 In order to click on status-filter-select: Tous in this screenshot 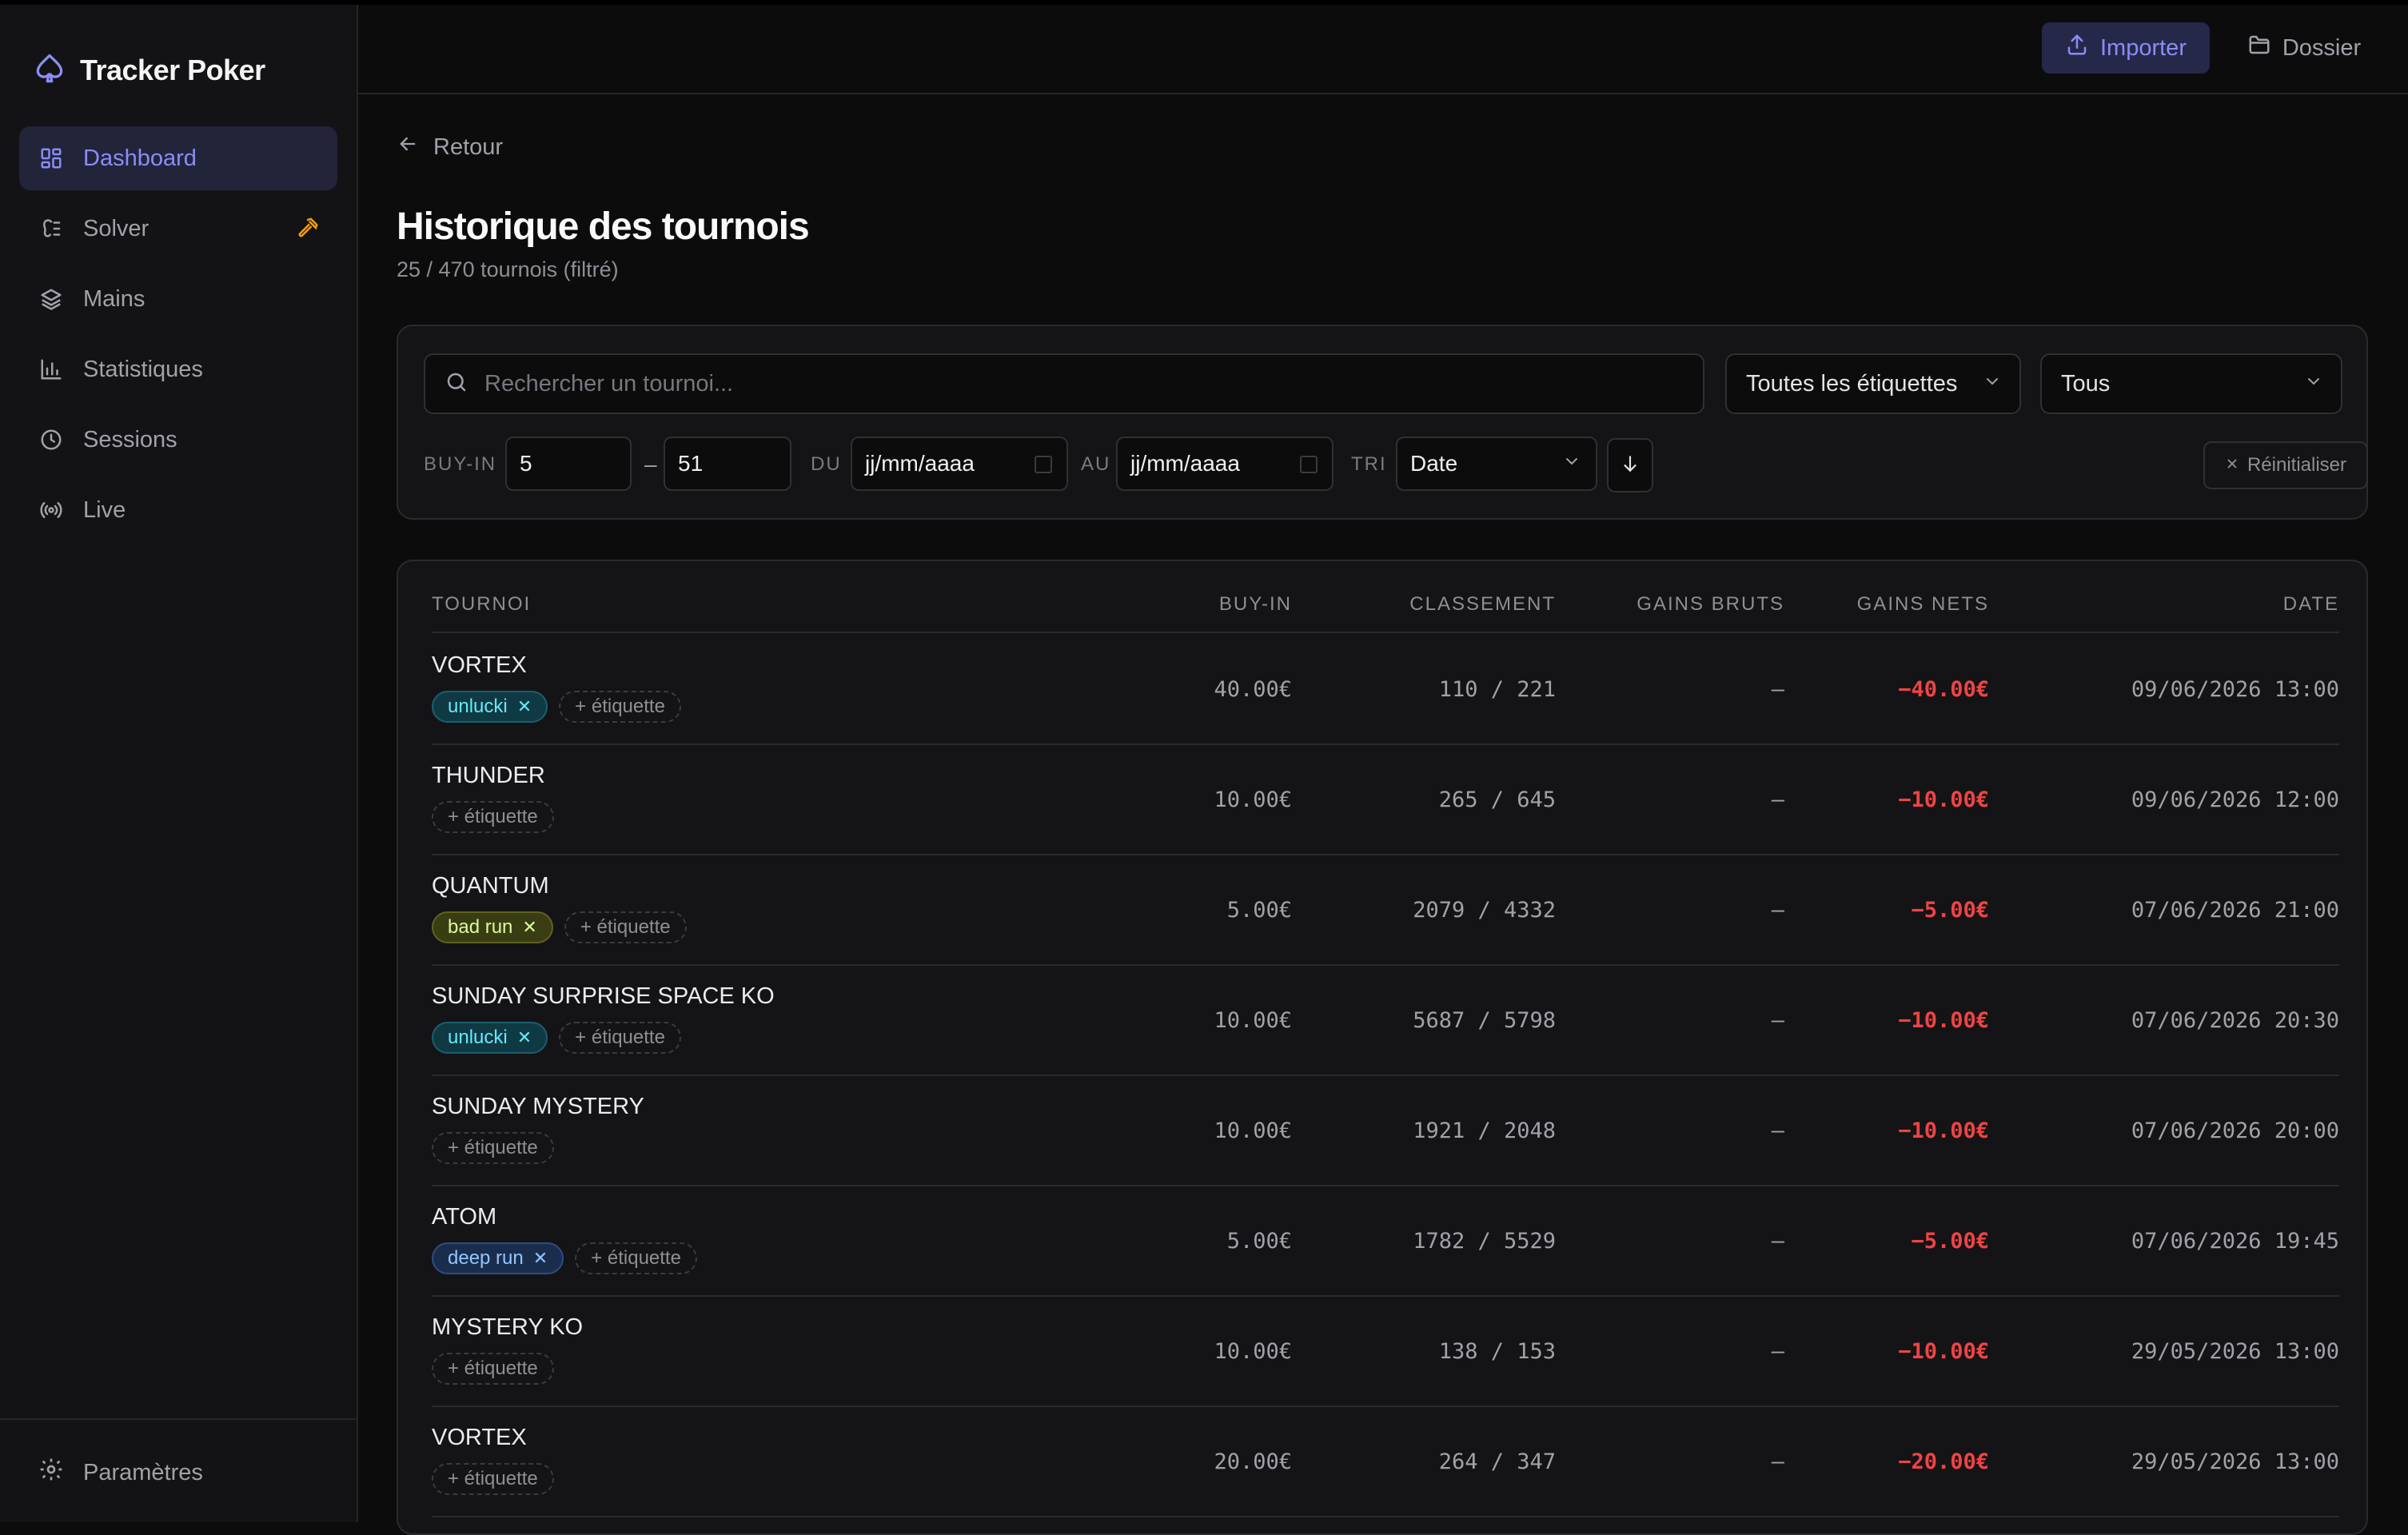, I will do `click(2191, 383)`.